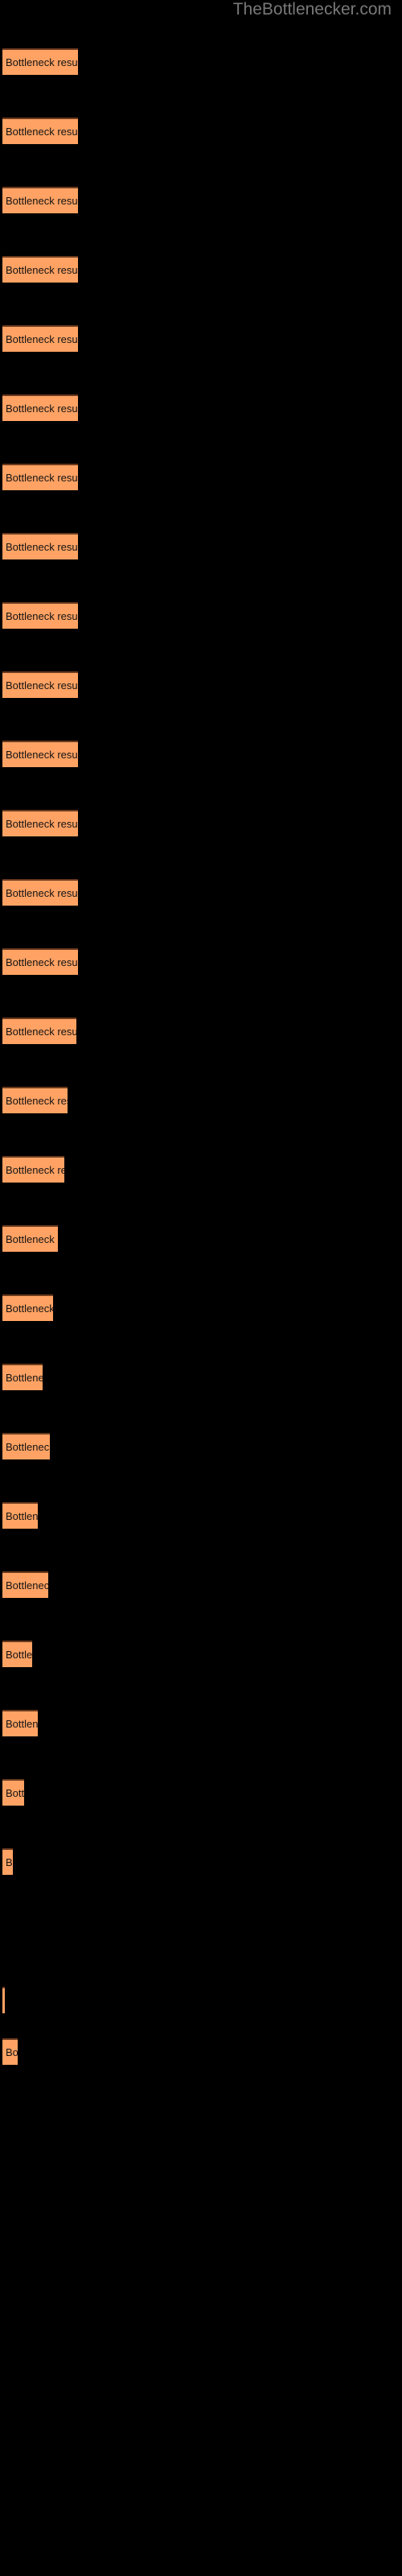  Describe the element at coordinates (312, 9) in the screenshot. I see `site-watermark: TheBottlenecker.com` at that location.